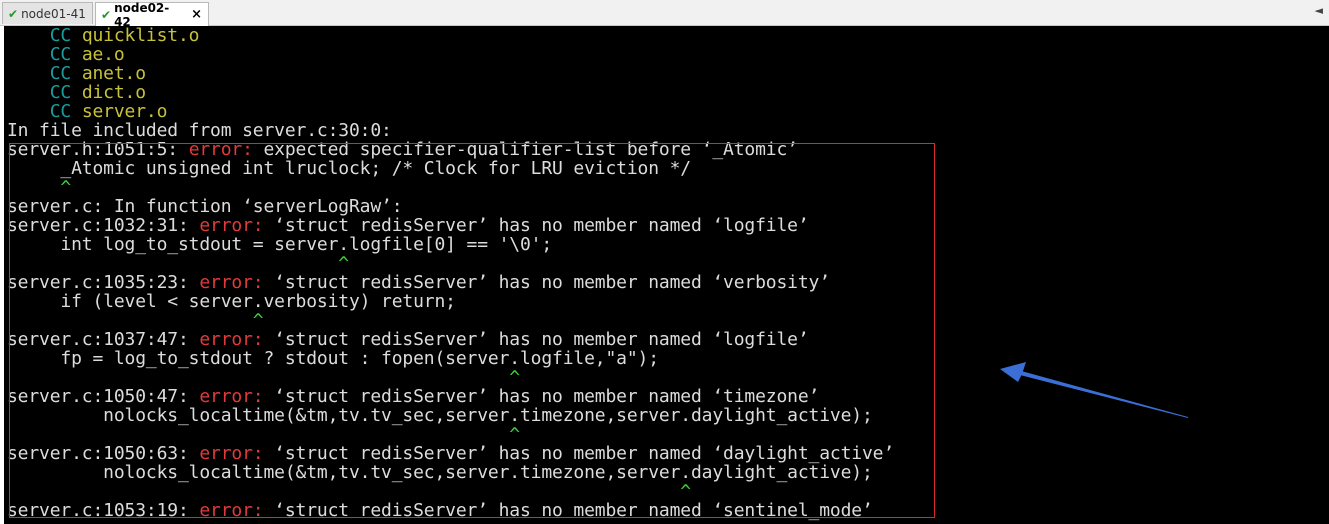 The image size is (1329, 524). Describe the element at coordinates (53, 13) in the screenshot. I see `tab-label: node01-41` at that location.